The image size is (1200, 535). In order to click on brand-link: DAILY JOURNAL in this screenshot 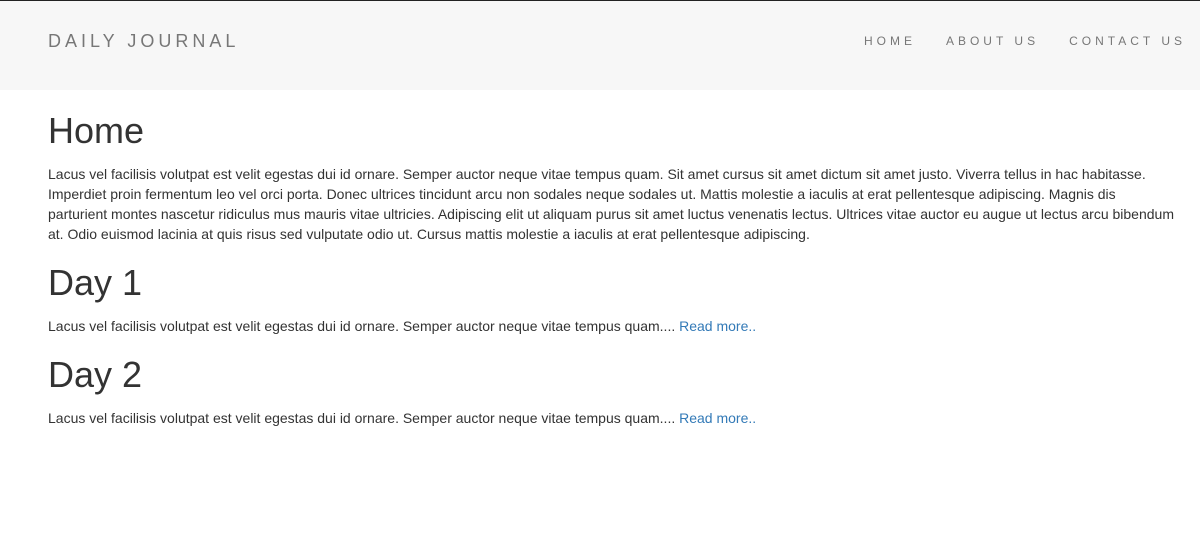, I will do `click(143, 41)`.